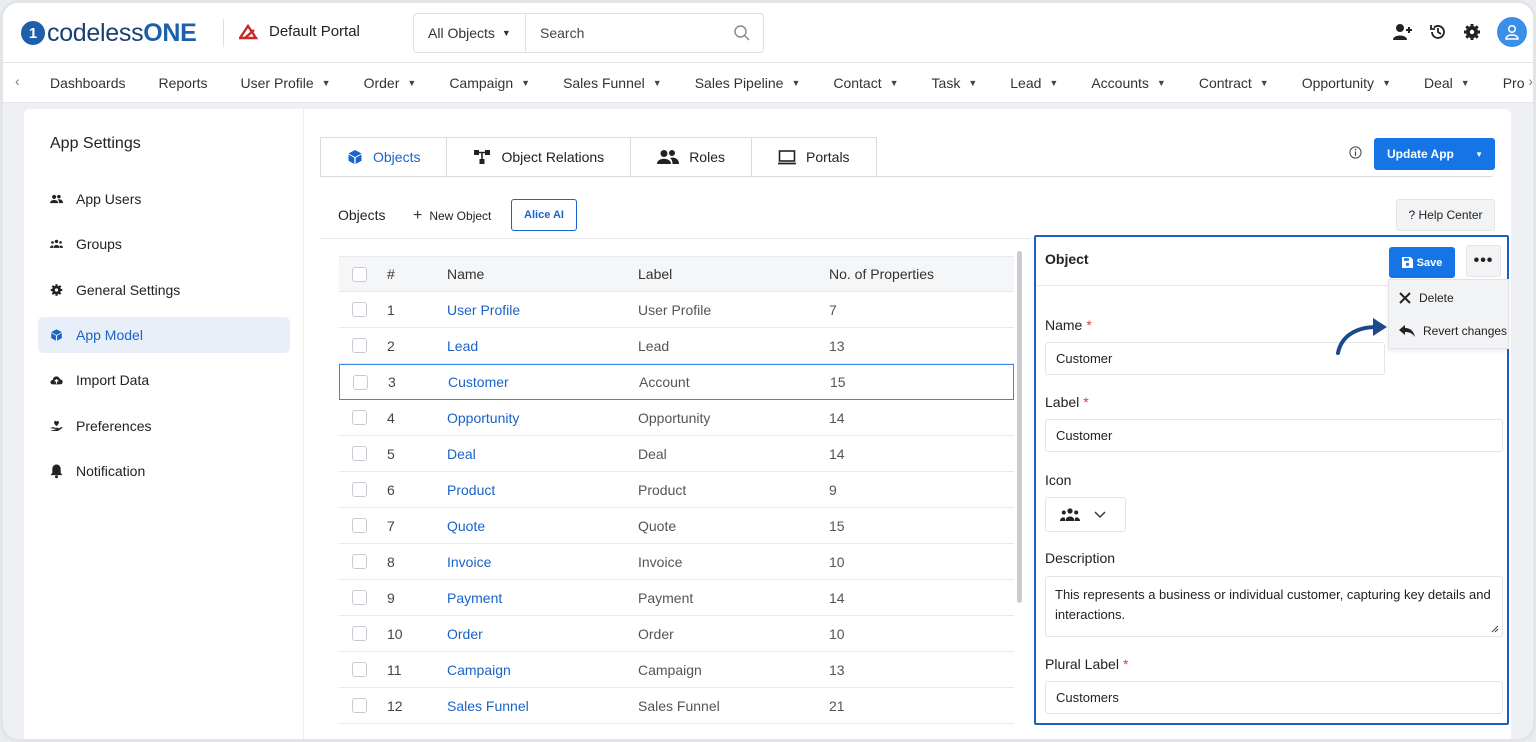  Describe the element at coordinates (1438, 32) in the screenshot. I see `history-icon` at that location.